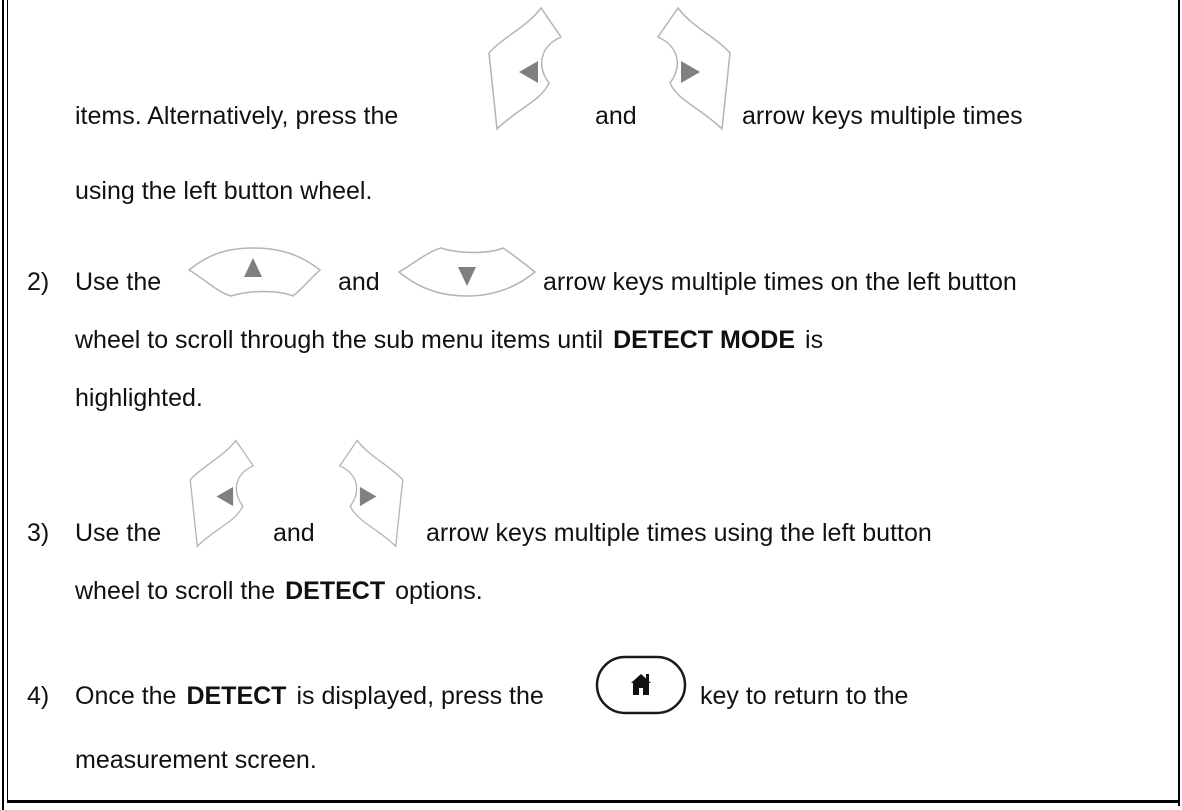 The width and height of the screenshot is (1182, 810). I want to click on down-arrow-key-icon, so click(467, 272).